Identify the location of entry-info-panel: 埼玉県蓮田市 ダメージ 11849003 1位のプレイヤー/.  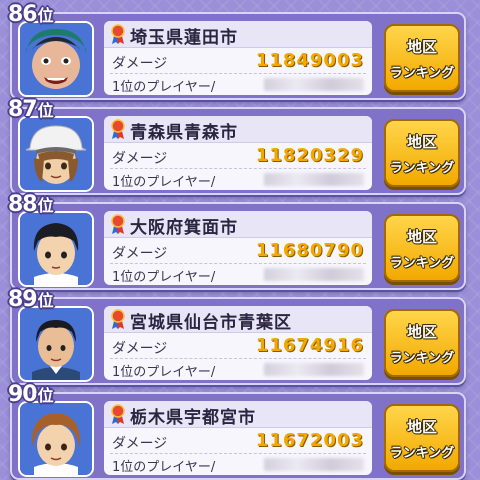
(238, 58).